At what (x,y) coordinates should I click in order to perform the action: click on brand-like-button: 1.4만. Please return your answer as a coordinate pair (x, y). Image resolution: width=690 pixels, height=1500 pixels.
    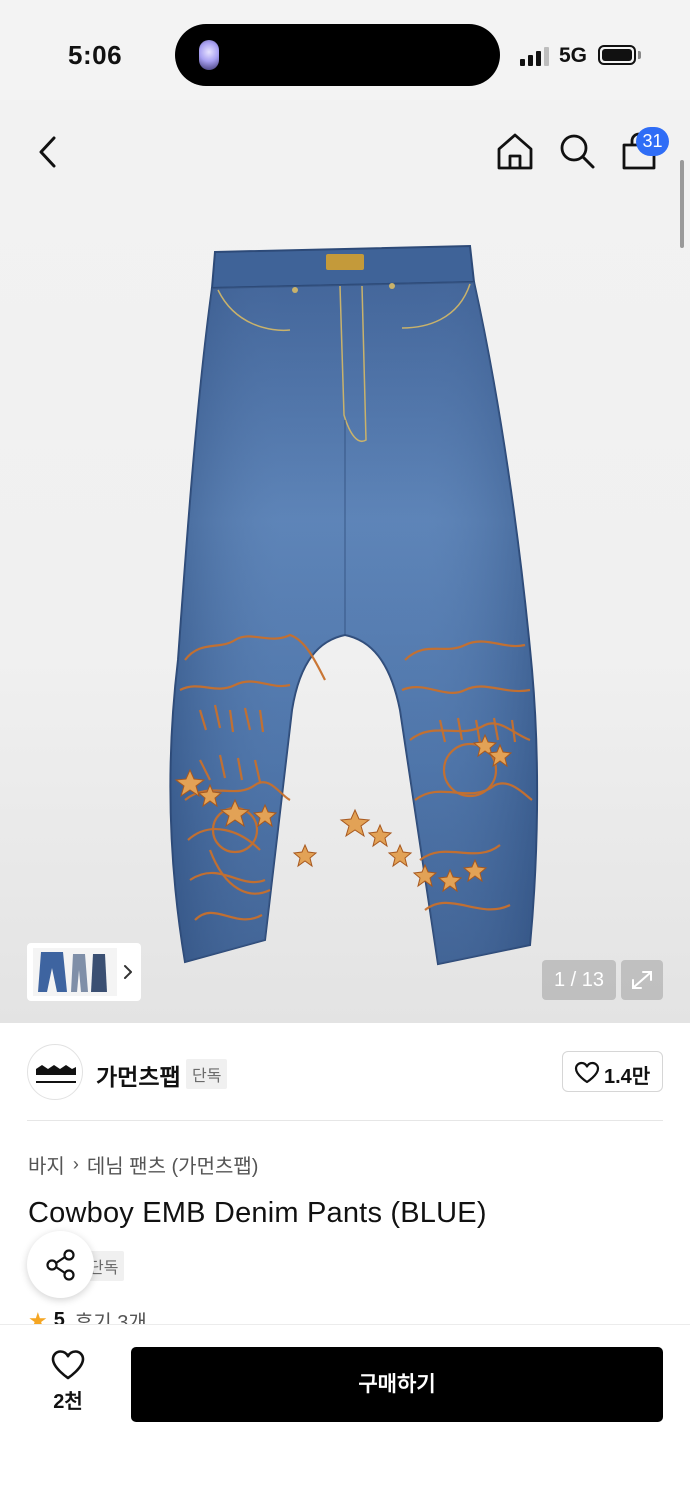
    Looking at the image, I should click on (612, 1071).